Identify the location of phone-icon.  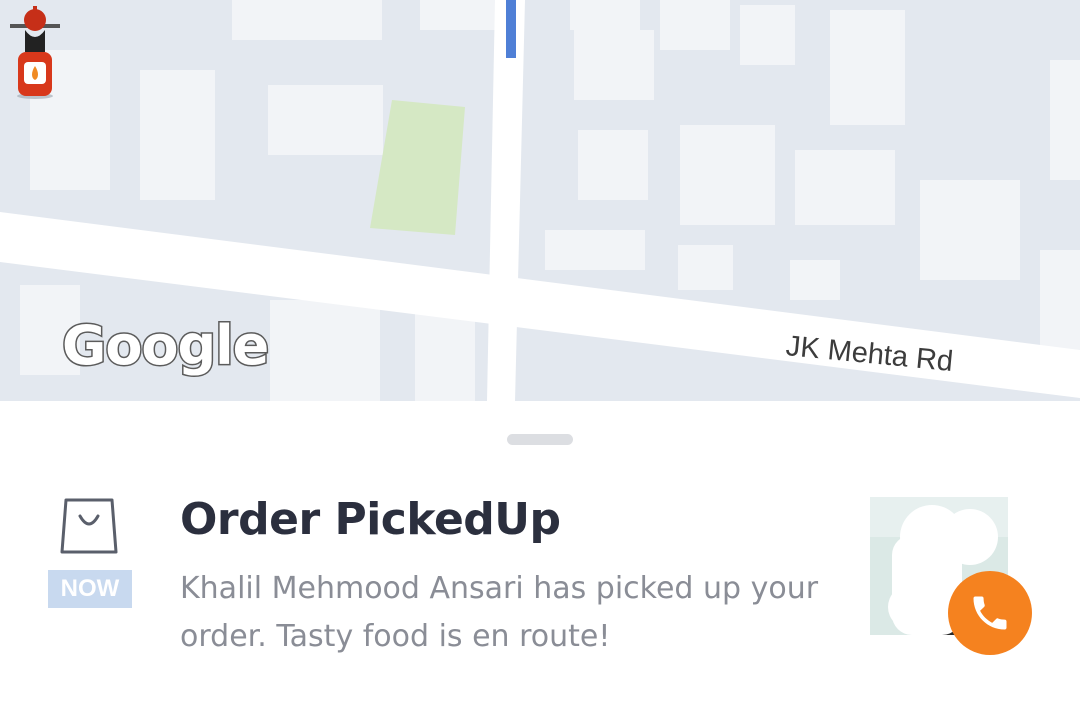
(990, 613).